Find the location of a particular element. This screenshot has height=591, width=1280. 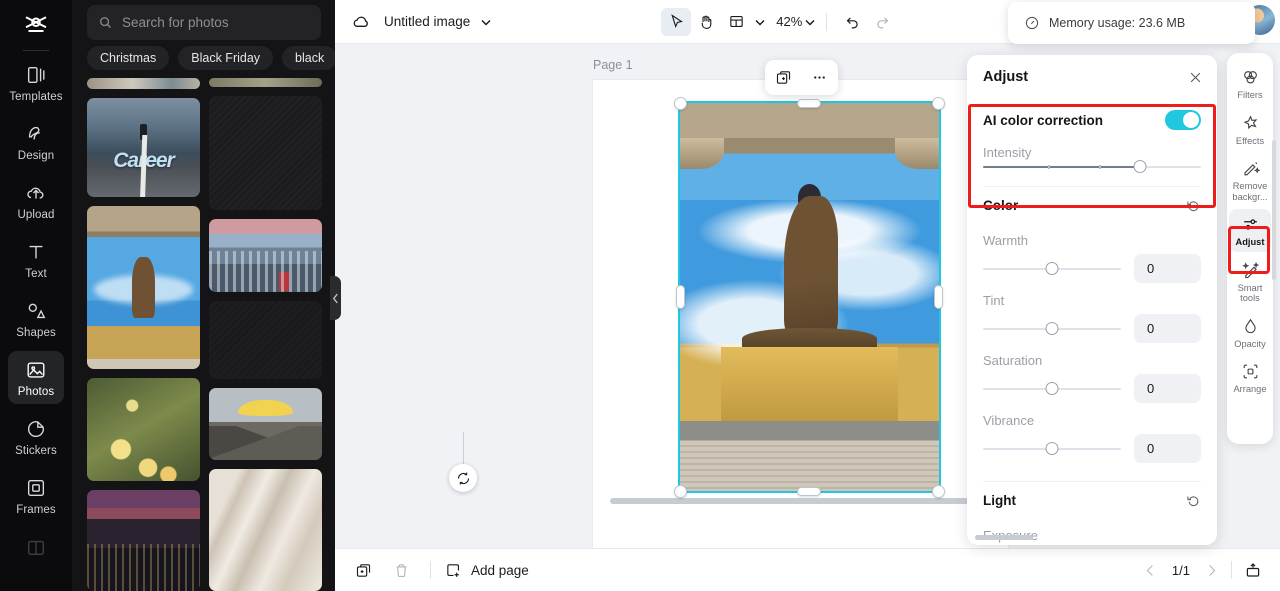

export-icon is located at coordinates (1253, 570).